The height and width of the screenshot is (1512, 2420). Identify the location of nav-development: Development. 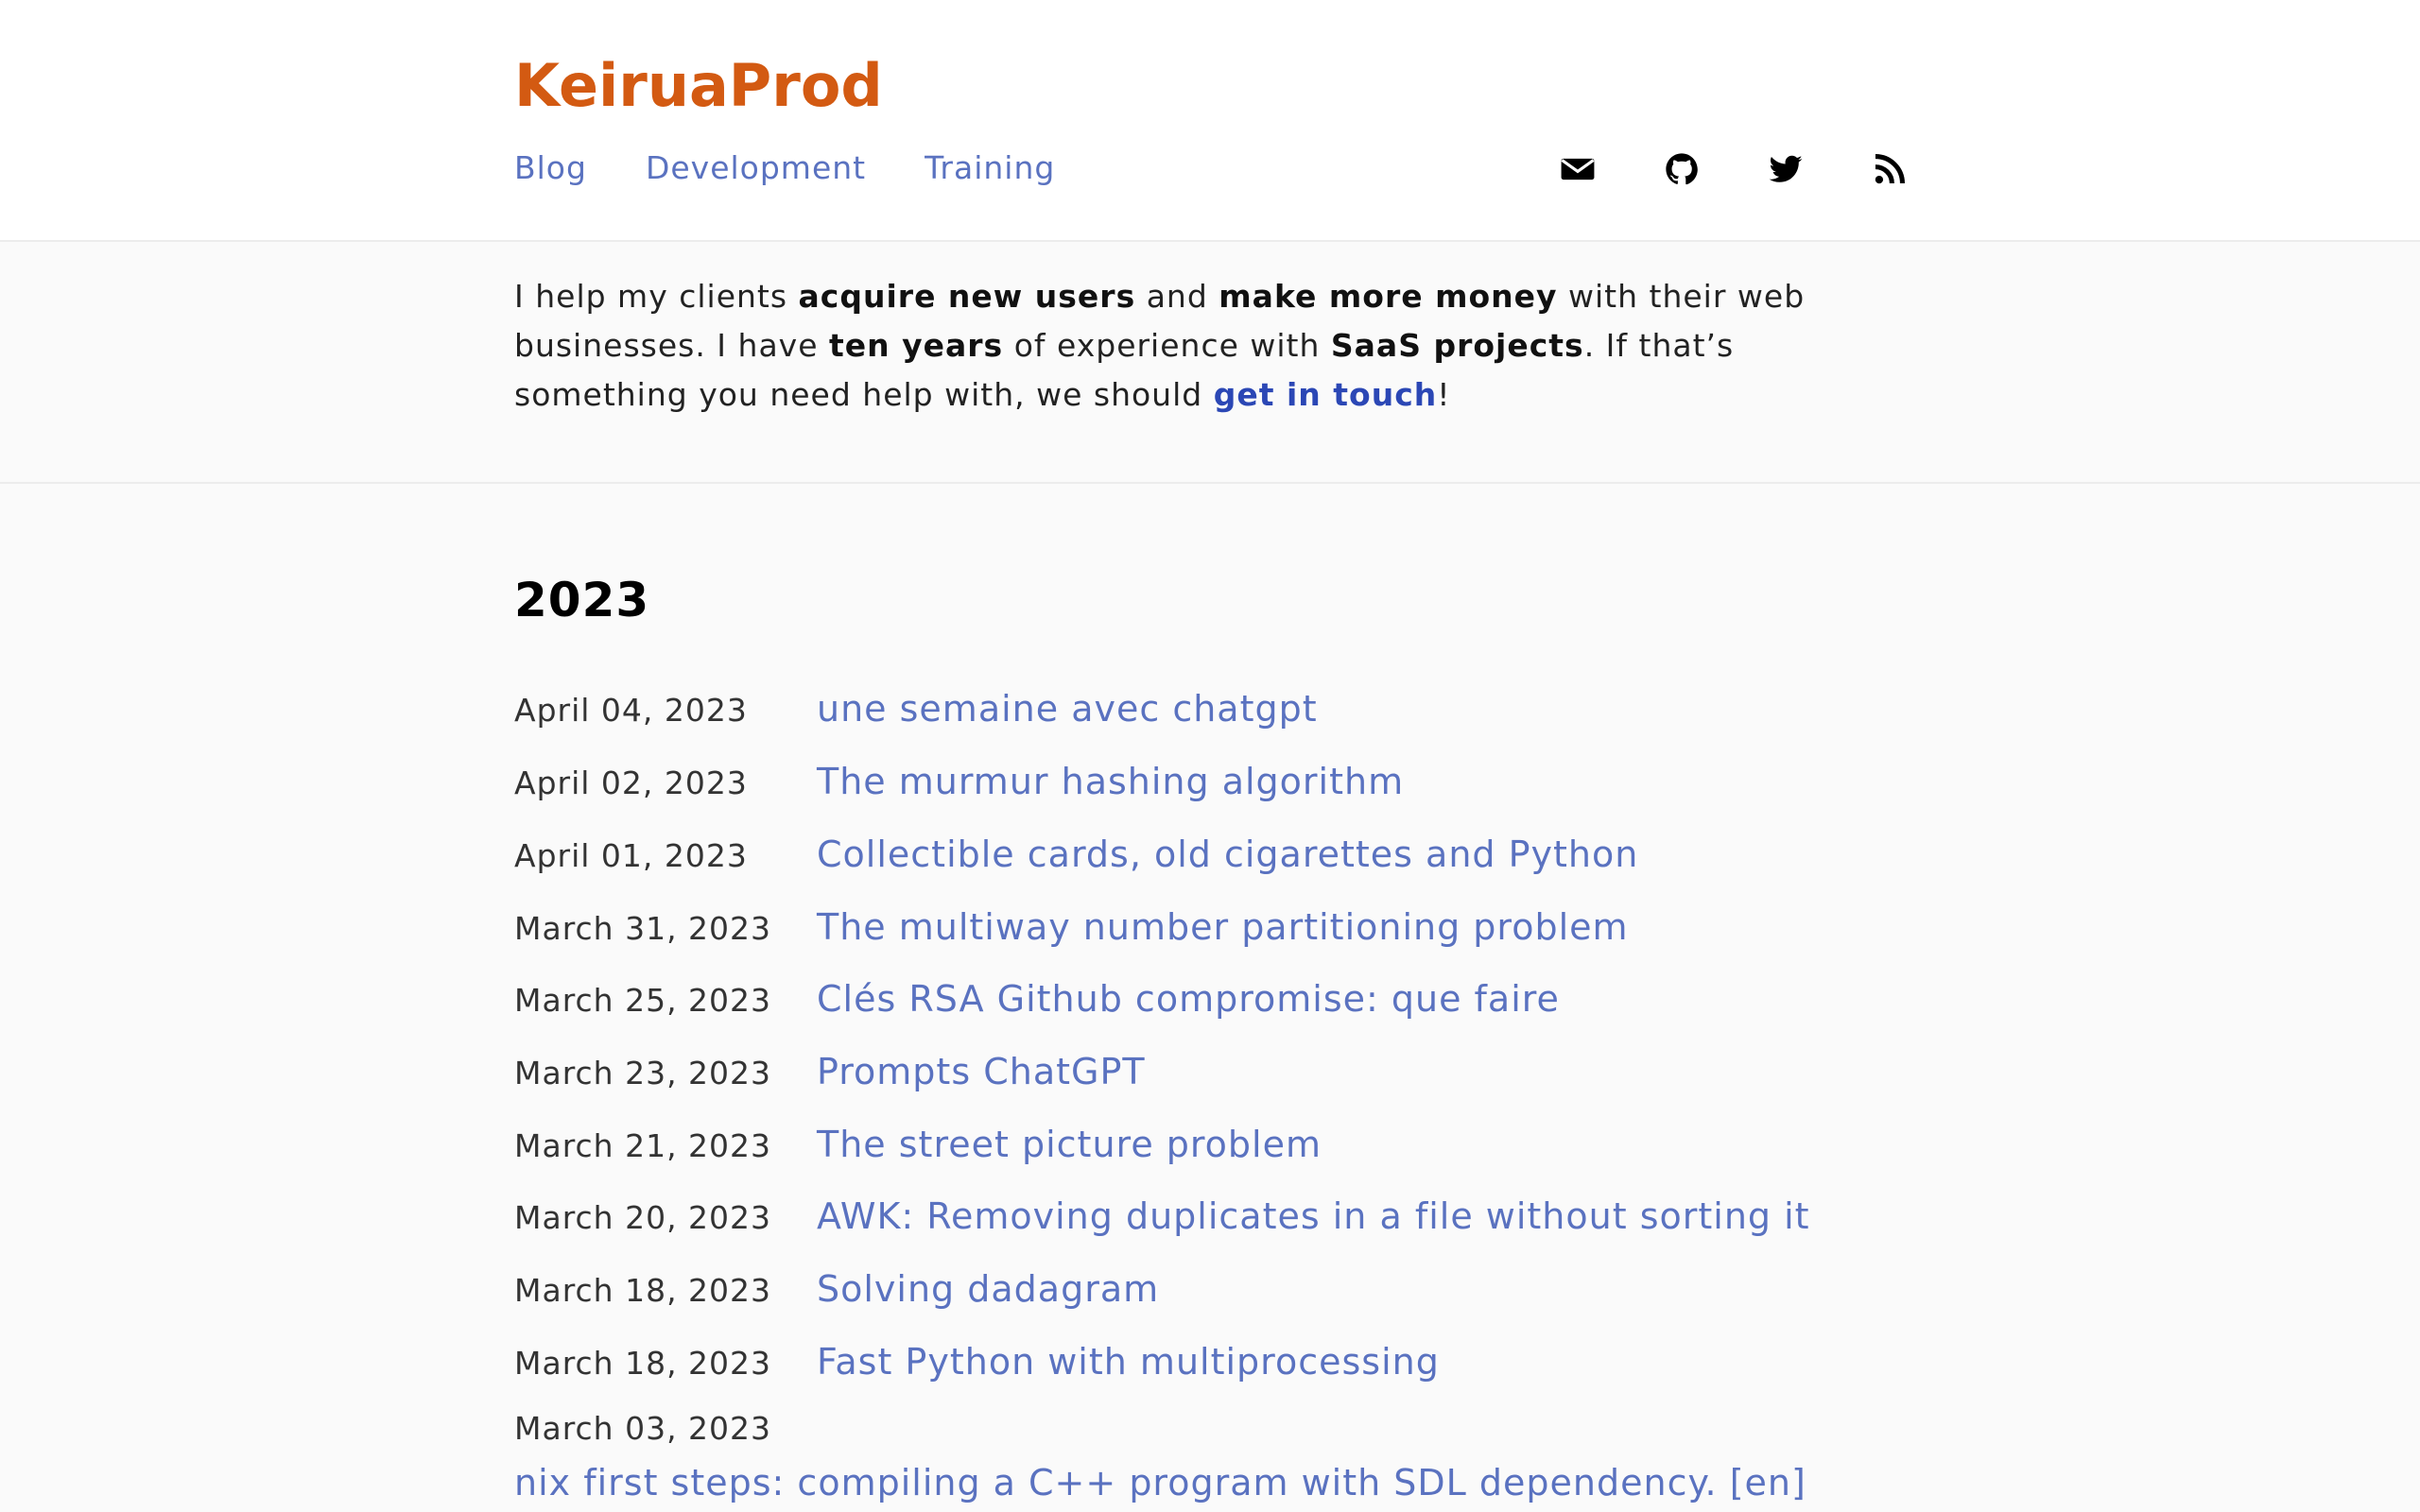
(756, 167).